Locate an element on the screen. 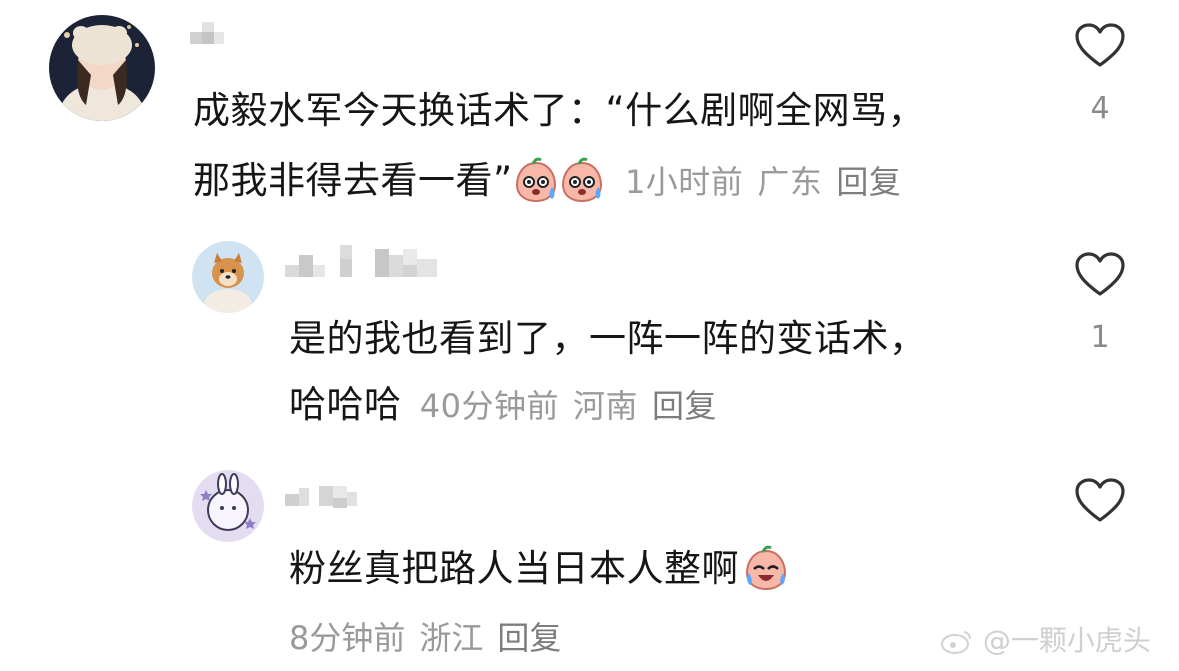  comment-time: 8分钟前 is located at coordinates (347, 638).